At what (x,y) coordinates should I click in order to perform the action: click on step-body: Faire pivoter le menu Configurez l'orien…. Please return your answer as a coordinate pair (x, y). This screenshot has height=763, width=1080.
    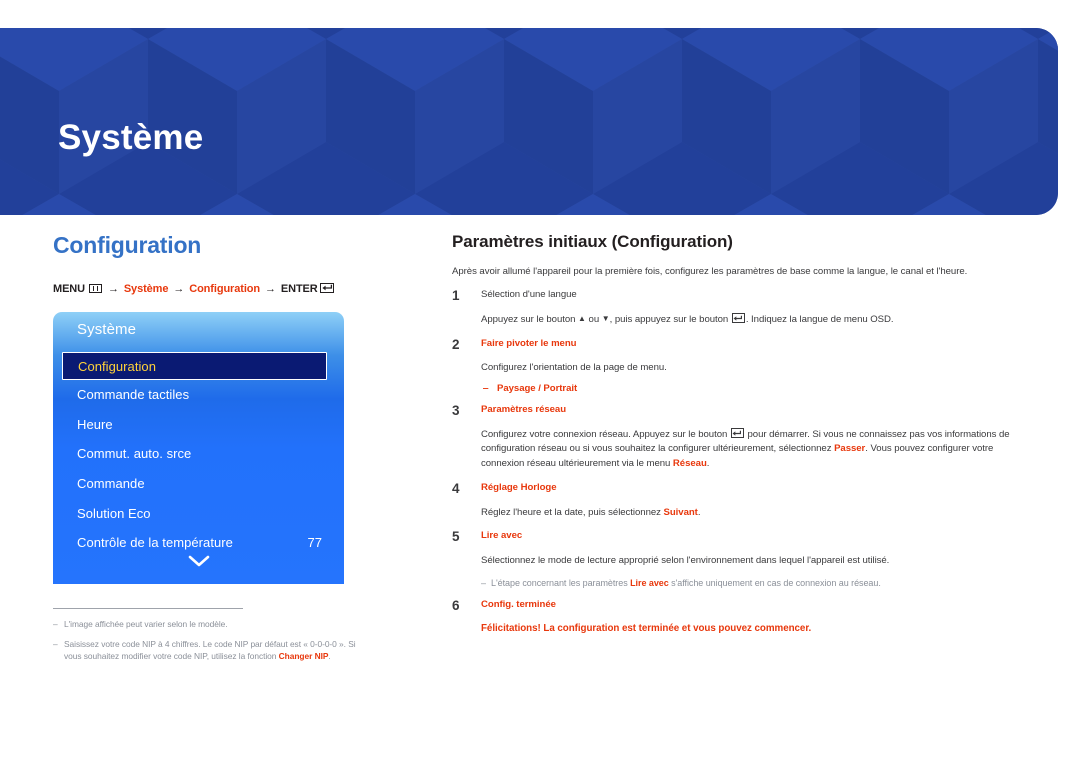
    Looking at the image, I should click on (759, 366).